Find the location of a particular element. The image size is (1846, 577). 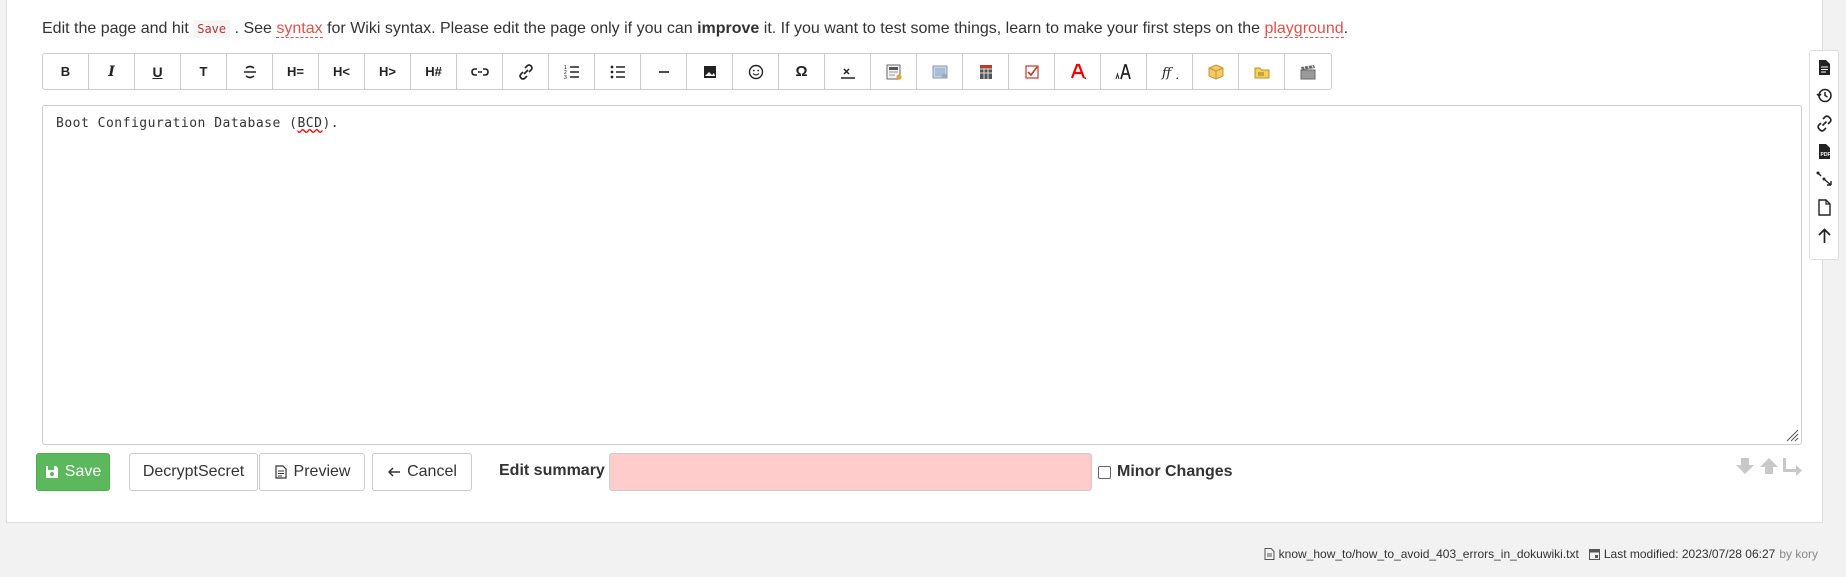

arrow-left-icon is located at coordinates (394, 472).